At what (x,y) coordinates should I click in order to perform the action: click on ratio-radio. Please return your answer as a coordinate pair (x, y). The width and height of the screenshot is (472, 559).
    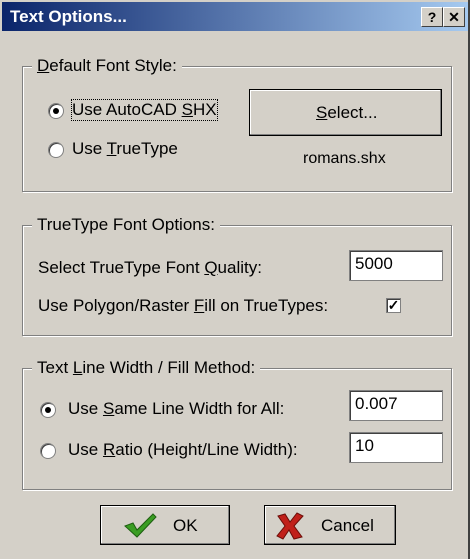
    Looking at the image, I should click on (48, 451).